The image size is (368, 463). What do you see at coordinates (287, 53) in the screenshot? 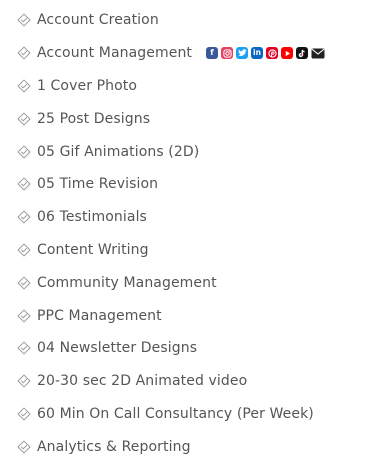
I see `youtube-icon` at bounding box center [287, 53].